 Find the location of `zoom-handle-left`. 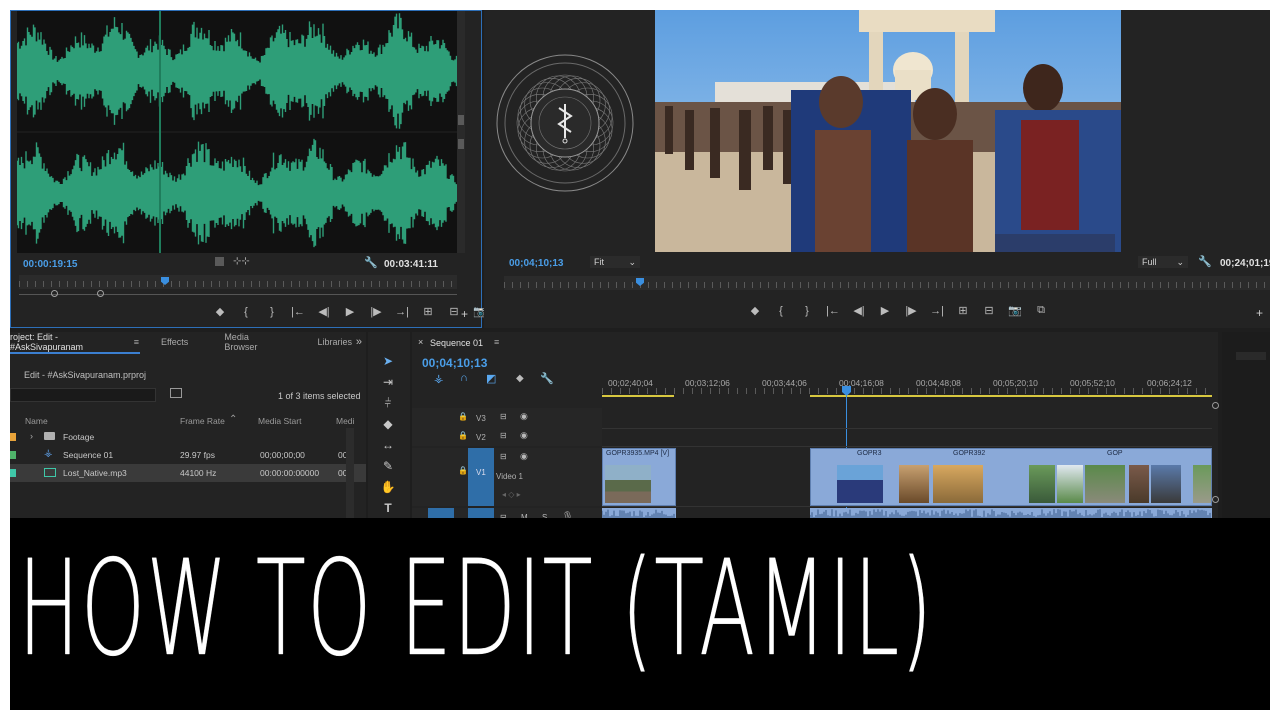

zoom-handle-left is located at coordinates (54, 293).